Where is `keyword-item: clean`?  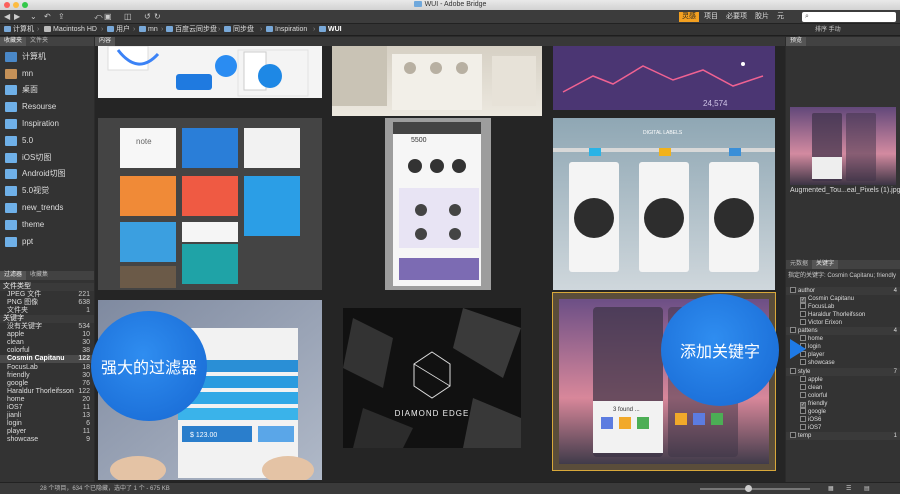
keyword-item: clean is located at coordinates (843, 387).